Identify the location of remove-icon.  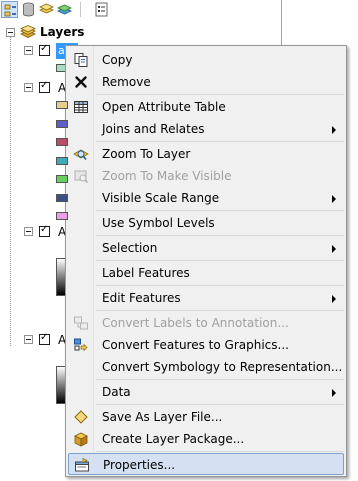
(81, 82).